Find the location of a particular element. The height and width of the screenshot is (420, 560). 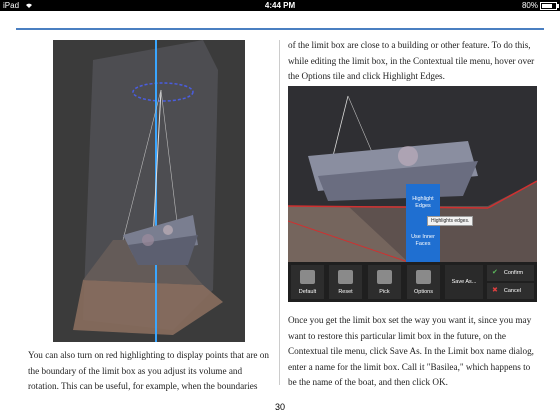

inner-label-line1: Use Inner is located at coordinates (423, 237).